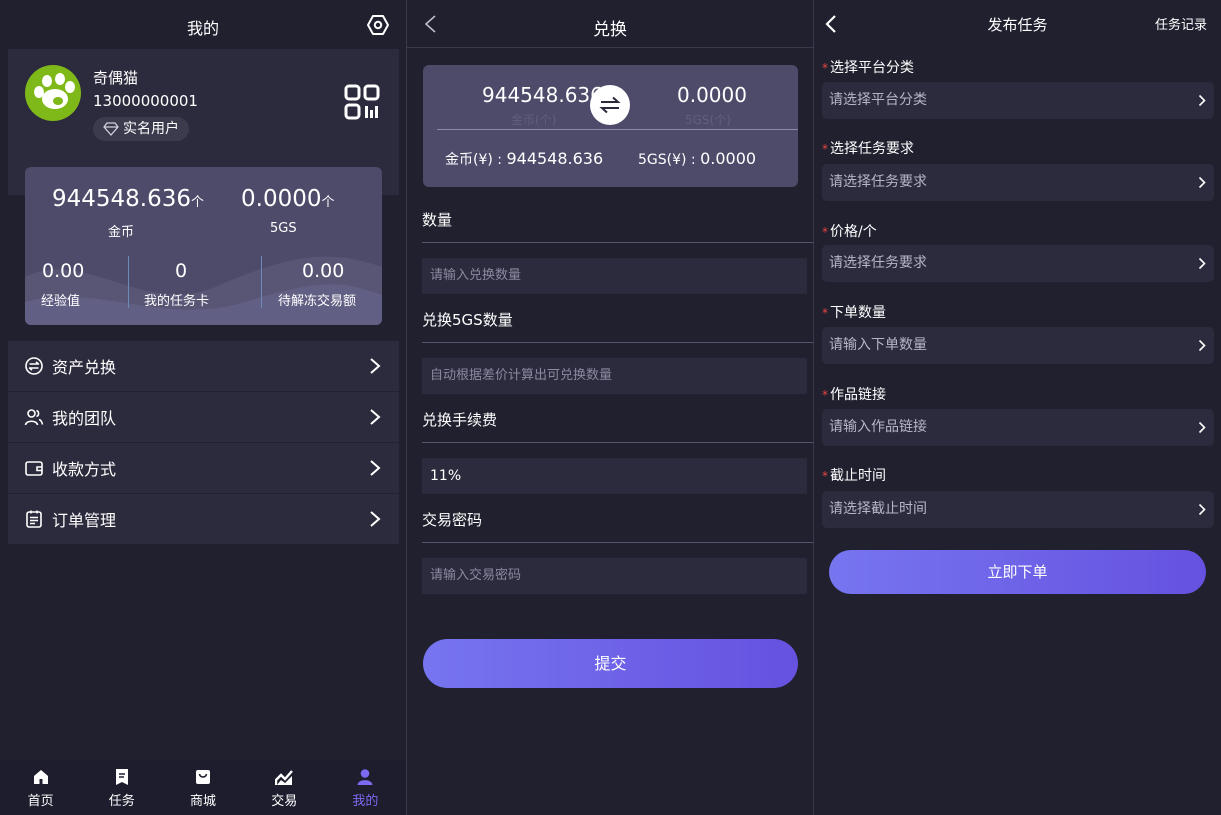 Image resolution: width=1221 pixels, height=815 pixels. What do you see at coordinates (614, 276) in the screenshot?
I see `quantity-input: 请输入兑换数量` at bounding box center [614, 276].